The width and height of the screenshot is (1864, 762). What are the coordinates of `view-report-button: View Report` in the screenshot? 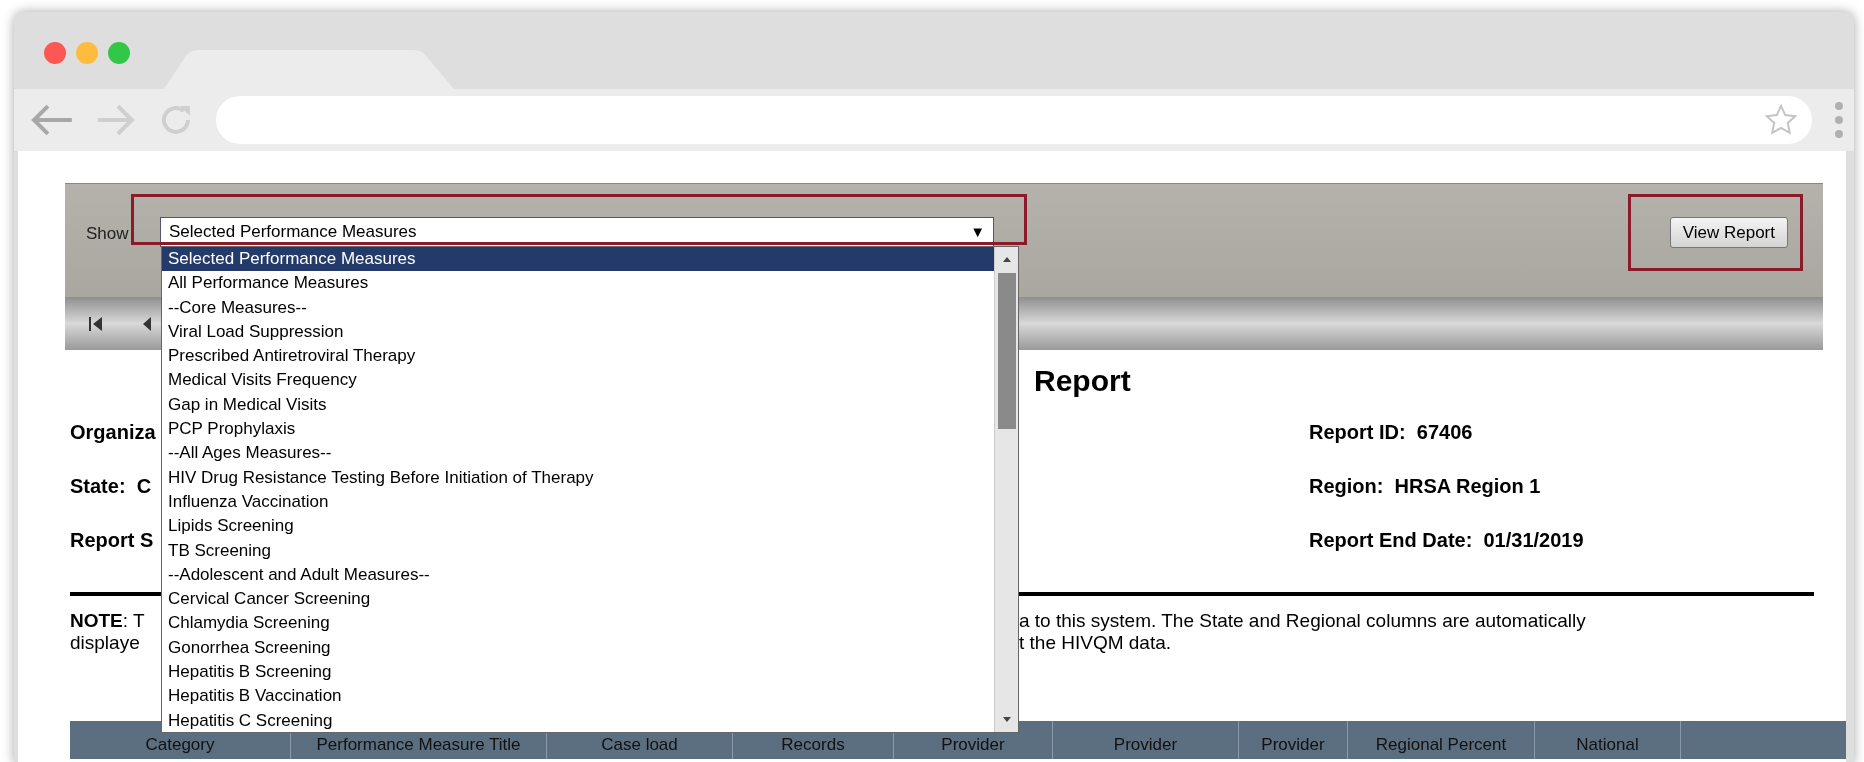 It's located at (1728, 232).